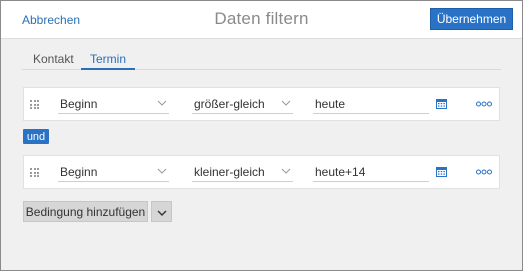 This screenshot has height=271, width=523. I want to click on operator-select: kleiner-gleich, so click(242, 172).